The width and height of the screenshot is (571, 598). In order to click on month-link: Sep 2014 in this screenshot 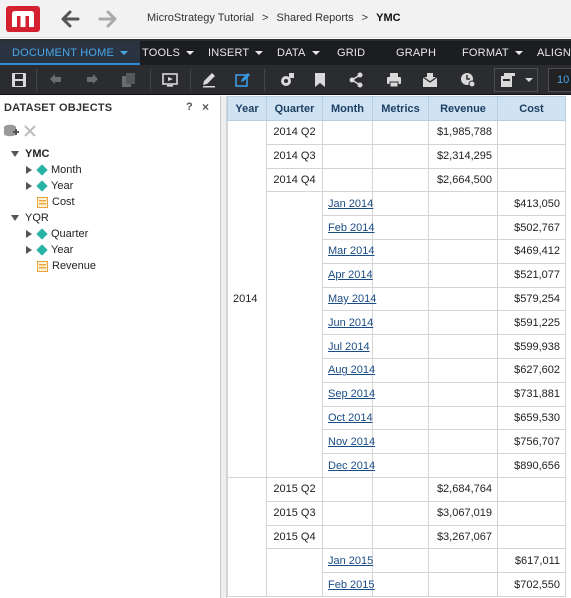, I will do `click(351, 394)`.